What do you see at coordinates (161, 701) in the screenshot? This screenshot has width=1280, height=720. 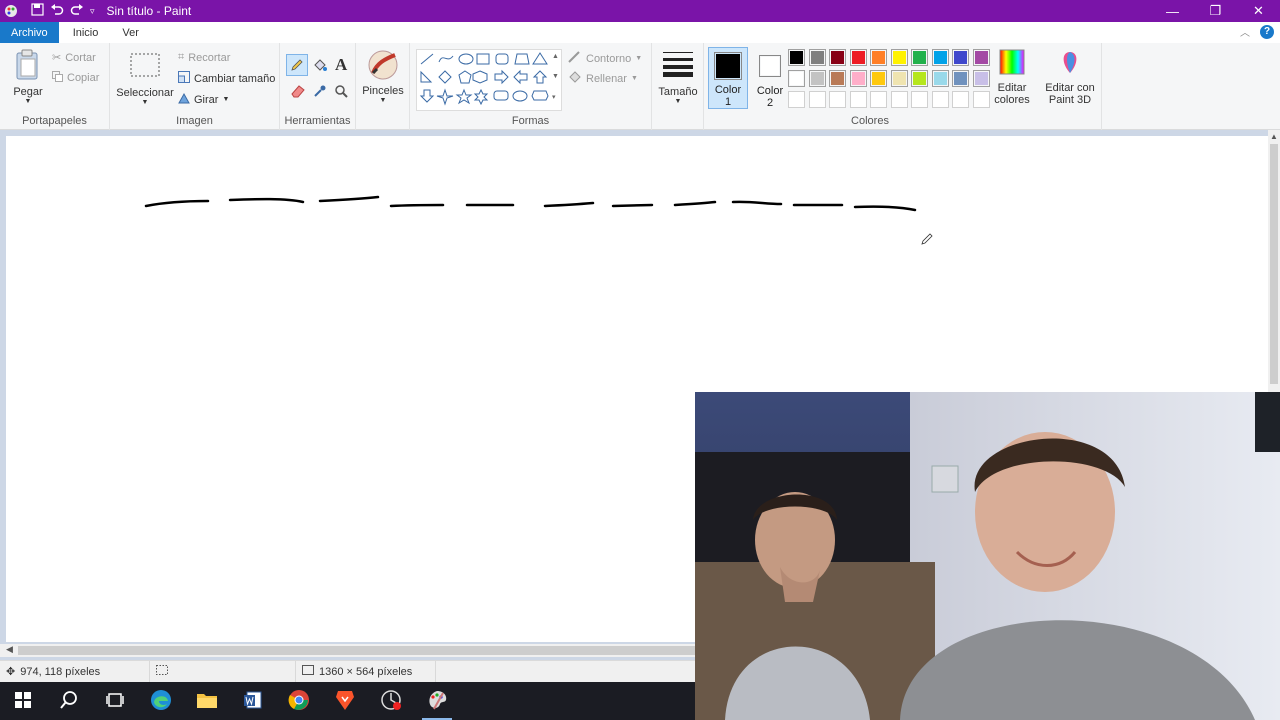 I see `taskbar-edge` at bounding box center [161, 701].